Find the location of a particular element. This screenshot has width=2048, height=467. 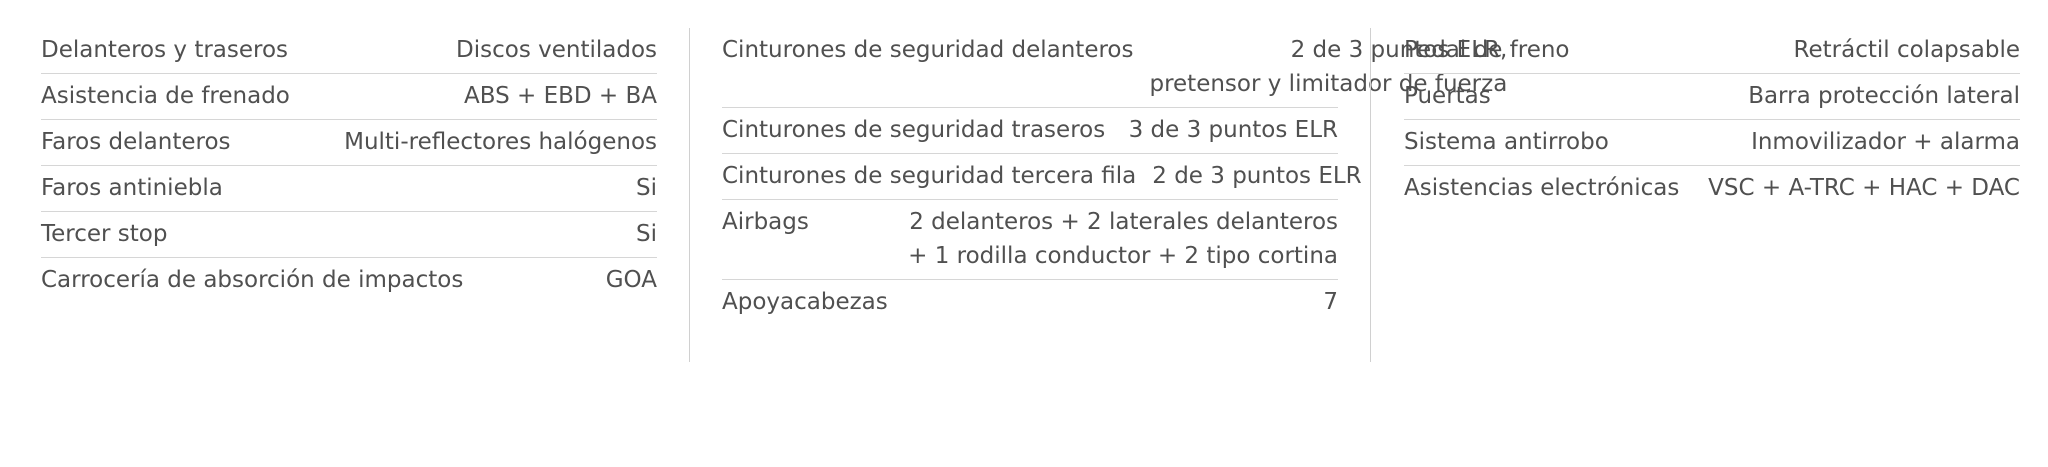

spec-label: Apoyacabezas is located at coordinates (805, 302).